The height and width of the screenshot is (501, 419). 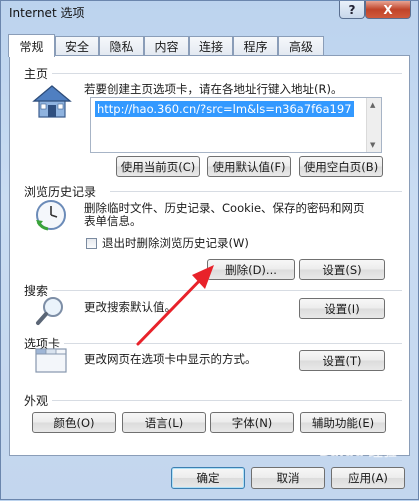 I want to click on red-arrow-annotation-icon, so click(x=175, y=305).